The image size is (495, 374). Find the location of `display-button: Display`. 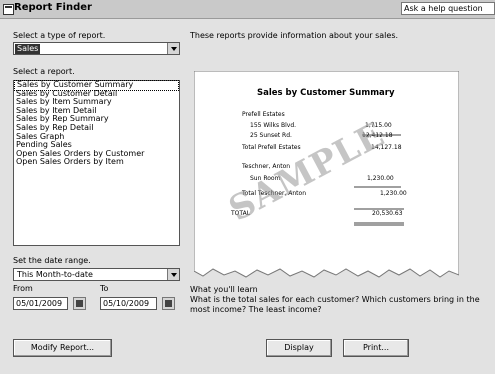

display-button: Display is located at coordinates (299, 348).